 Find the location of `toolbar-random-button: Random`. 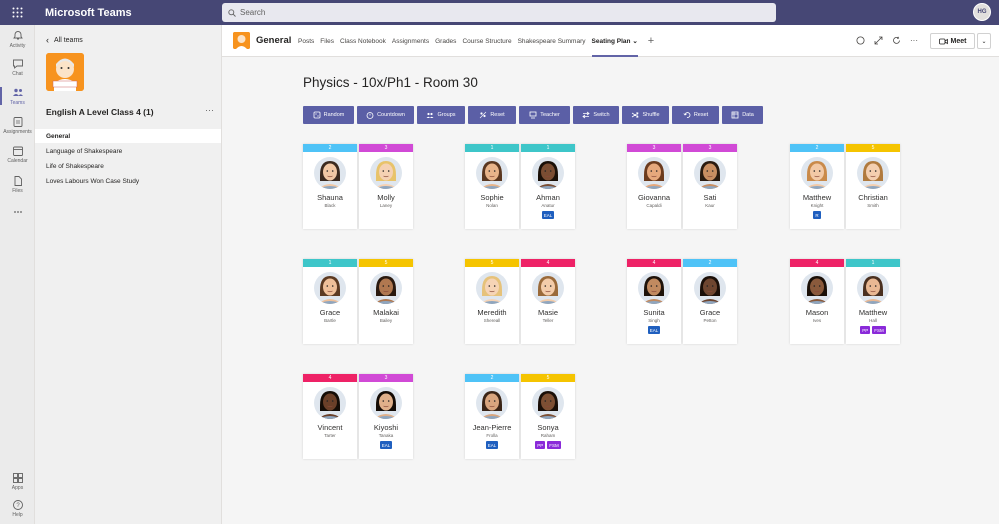

toolbar-random-button: Random is located at coordinates (328, 115).